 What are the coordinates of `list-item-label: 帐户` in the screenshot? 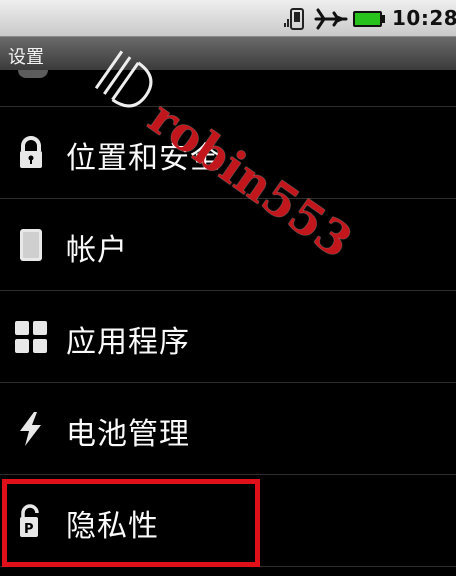 It's located at (97, 250).